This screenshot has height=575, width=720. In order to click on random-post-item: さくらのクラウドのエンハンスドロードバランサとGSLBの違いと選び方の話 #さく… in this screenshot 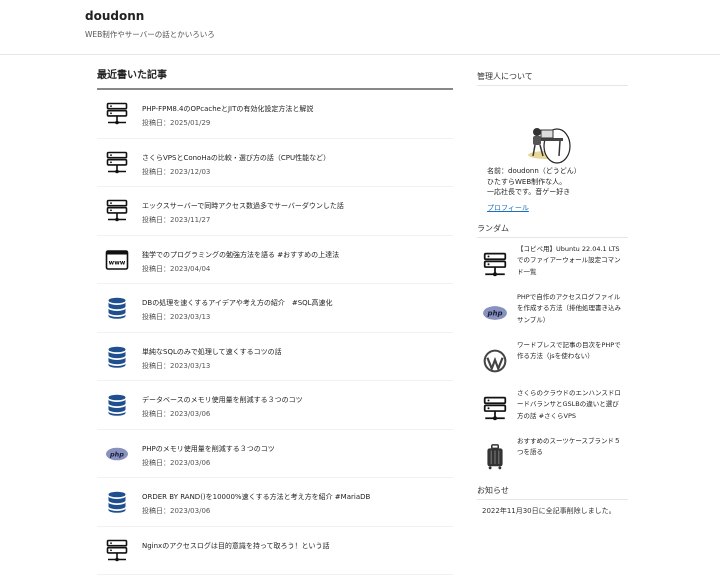, I will do `click(552, 408)`.